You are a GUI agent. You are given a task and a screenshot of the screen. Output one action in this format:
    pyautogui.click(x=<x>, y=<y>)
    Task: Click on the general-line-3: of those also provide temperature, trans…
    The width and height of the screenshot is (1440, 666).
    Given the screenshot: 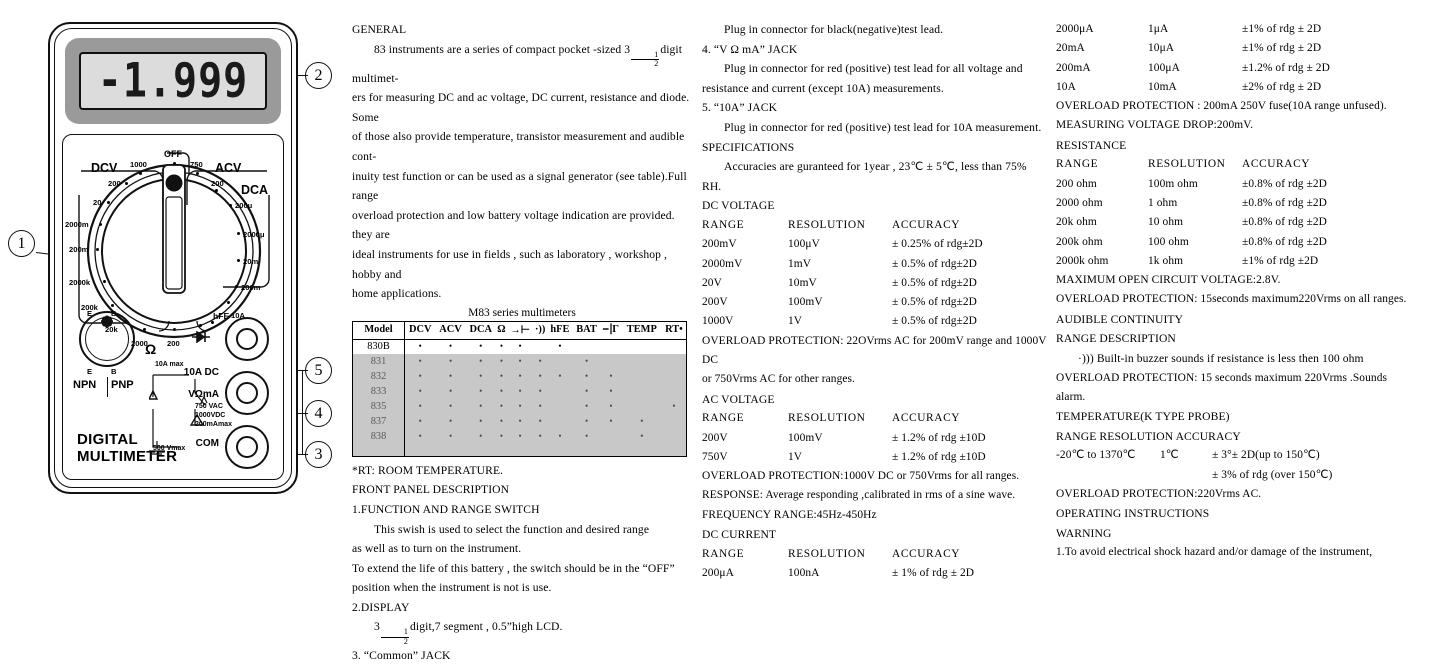 What is the action you would take?
    pyautogui.click(x=518, y=146)
    